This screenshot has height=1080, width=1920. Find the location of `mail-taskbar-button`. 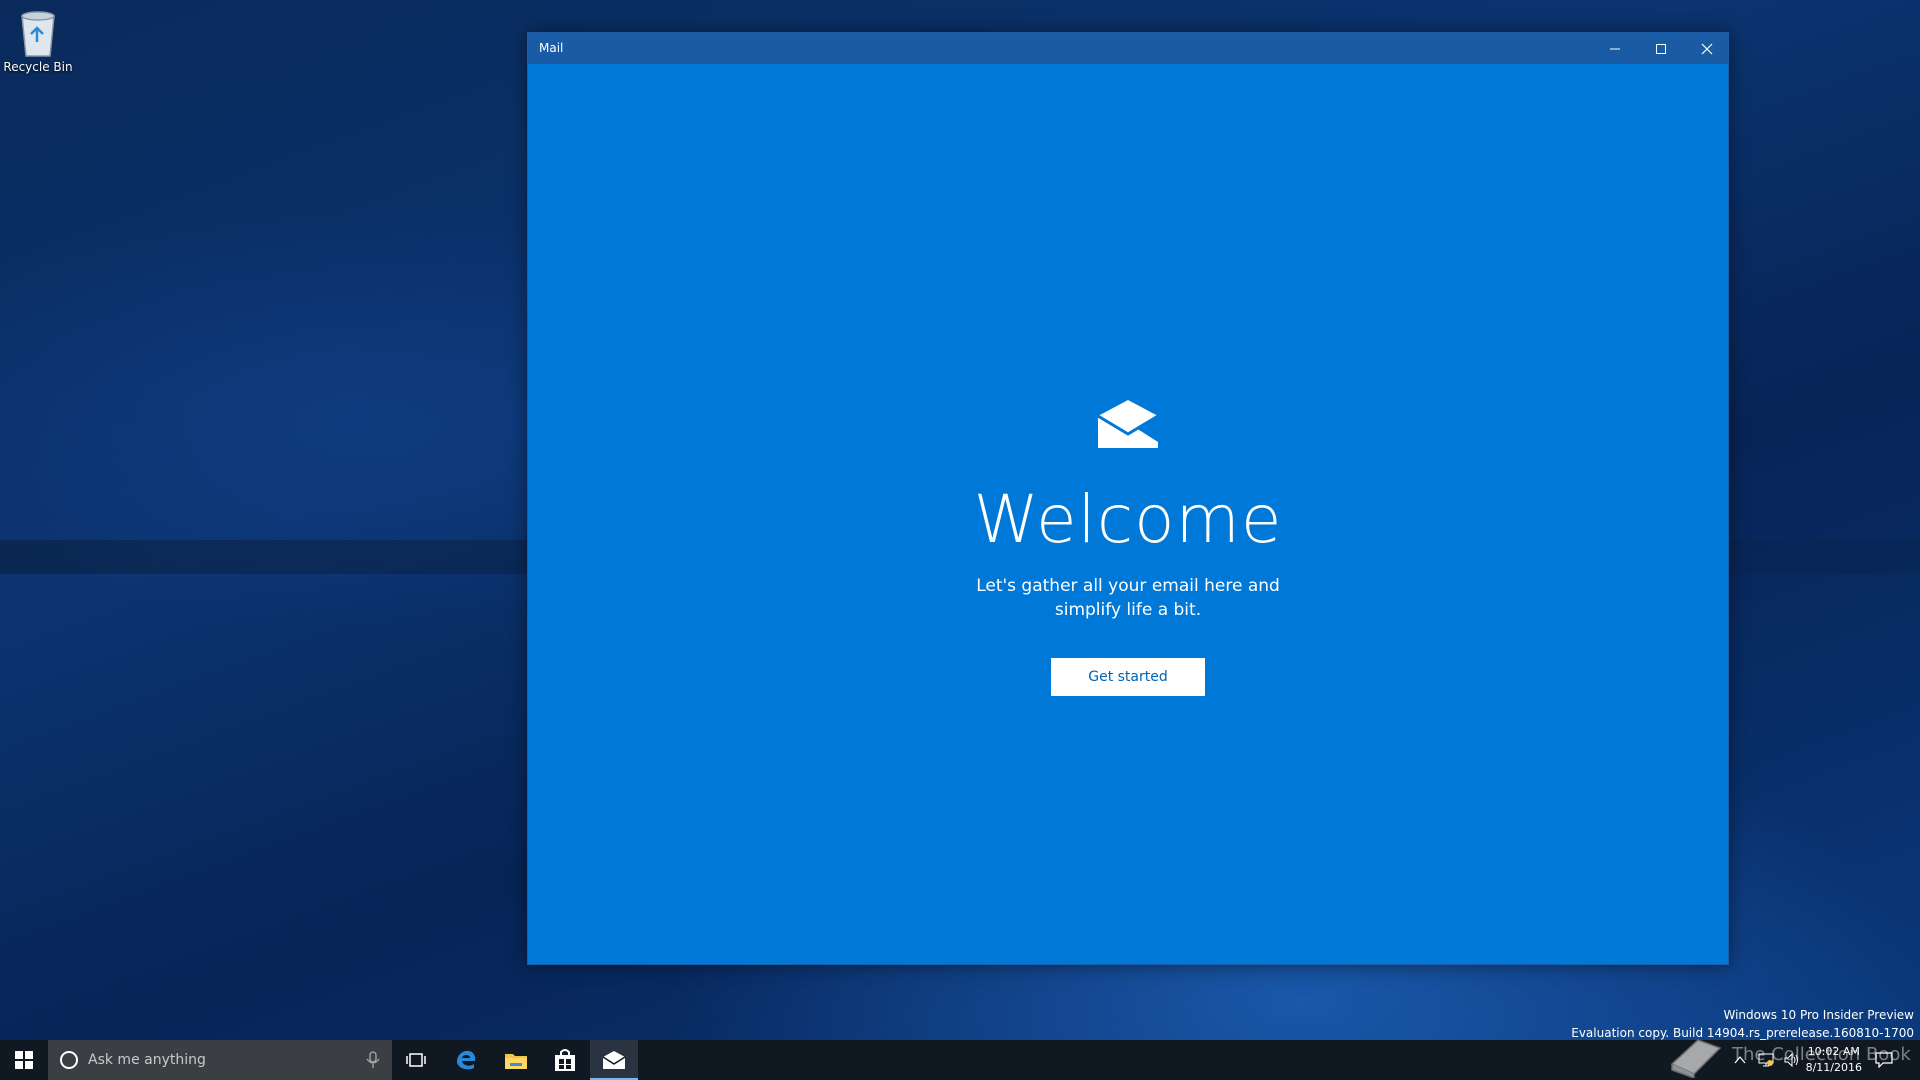

mail-taskbar-button is located at coordinates (614, 1060).